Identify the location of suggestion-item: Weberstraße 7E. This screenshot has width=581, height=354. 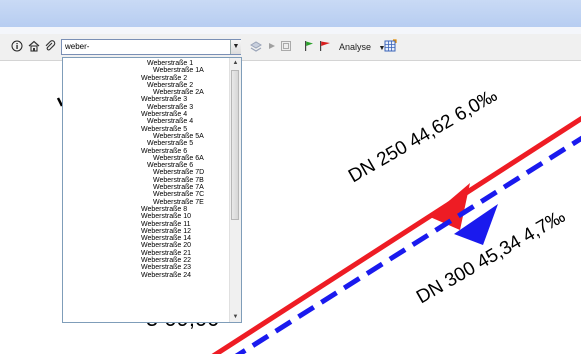
(146, 202).